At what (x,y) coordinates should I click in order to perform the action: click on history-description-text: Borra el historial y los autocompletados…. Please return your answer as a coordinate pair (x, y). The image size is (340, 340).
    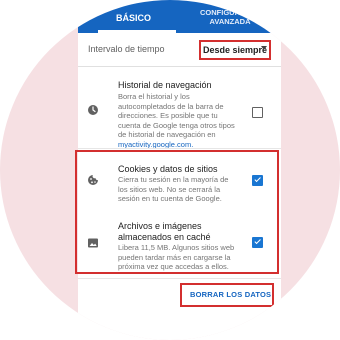
    Looking at the image, I should click on (176, 115).